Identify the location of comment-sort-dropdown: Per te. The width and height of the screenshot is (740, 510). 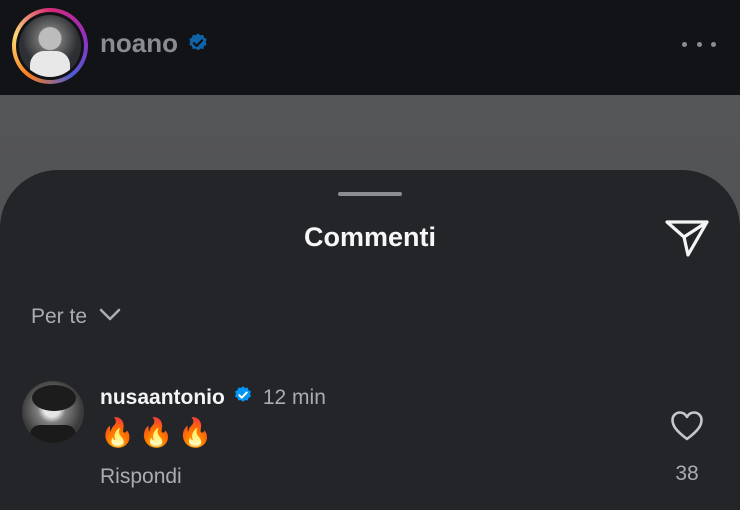
(76, 317).